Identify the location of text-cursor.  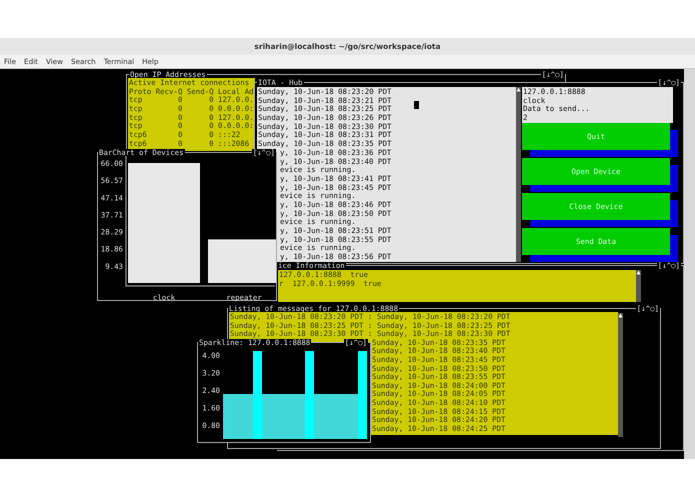
(416, 105).